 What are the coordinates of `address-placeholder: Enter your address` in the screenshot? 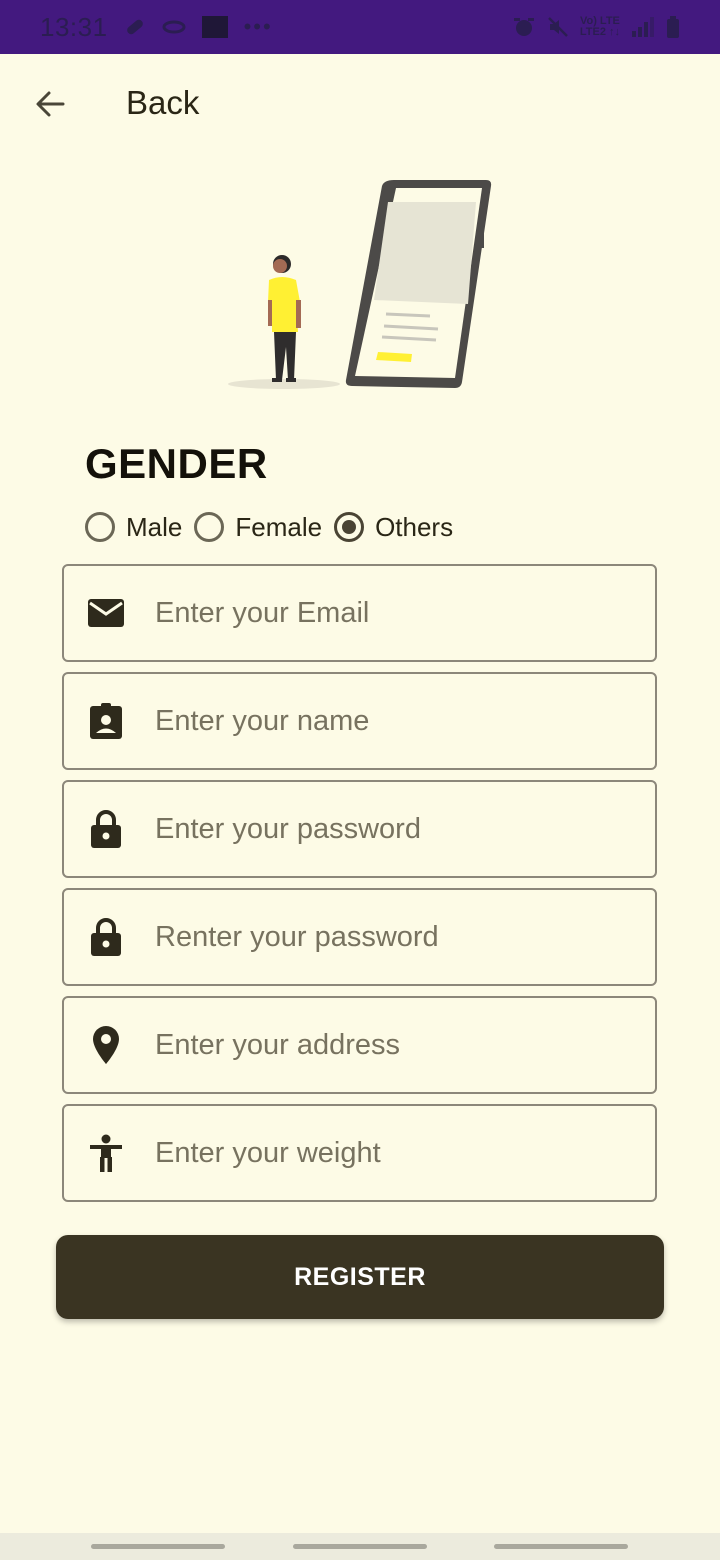 It's located at (278, 1044).